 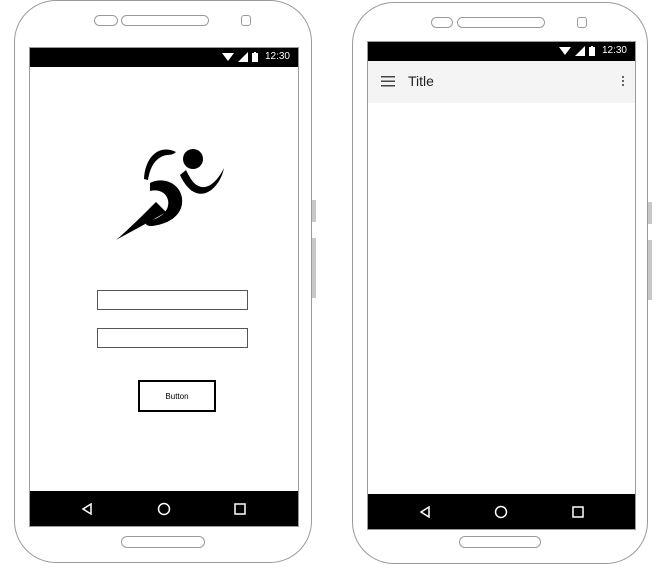 I want to click on running-man-icon, so click(x=170, y=194).